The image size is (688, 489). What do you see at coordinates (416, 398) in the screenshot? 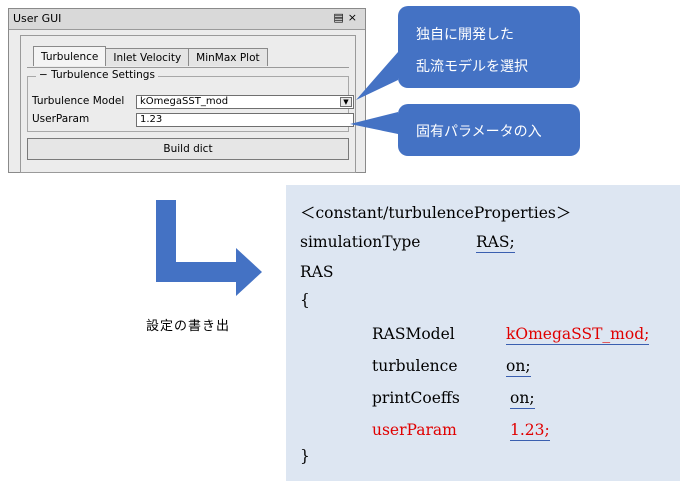
I see `print-coeffs-key: printCoeffs` at bounding box center [416, 398].